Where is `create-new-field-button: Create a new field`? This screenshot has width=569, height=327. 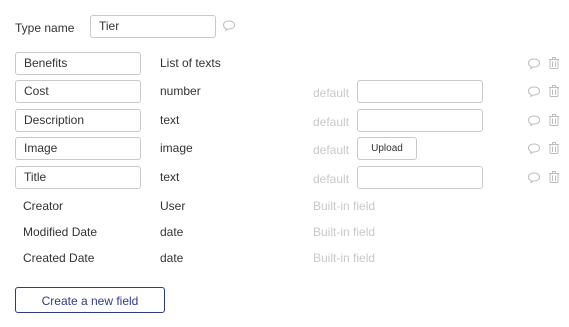
create-new-field-button: Create a new field is located at coordinates (90, 300).